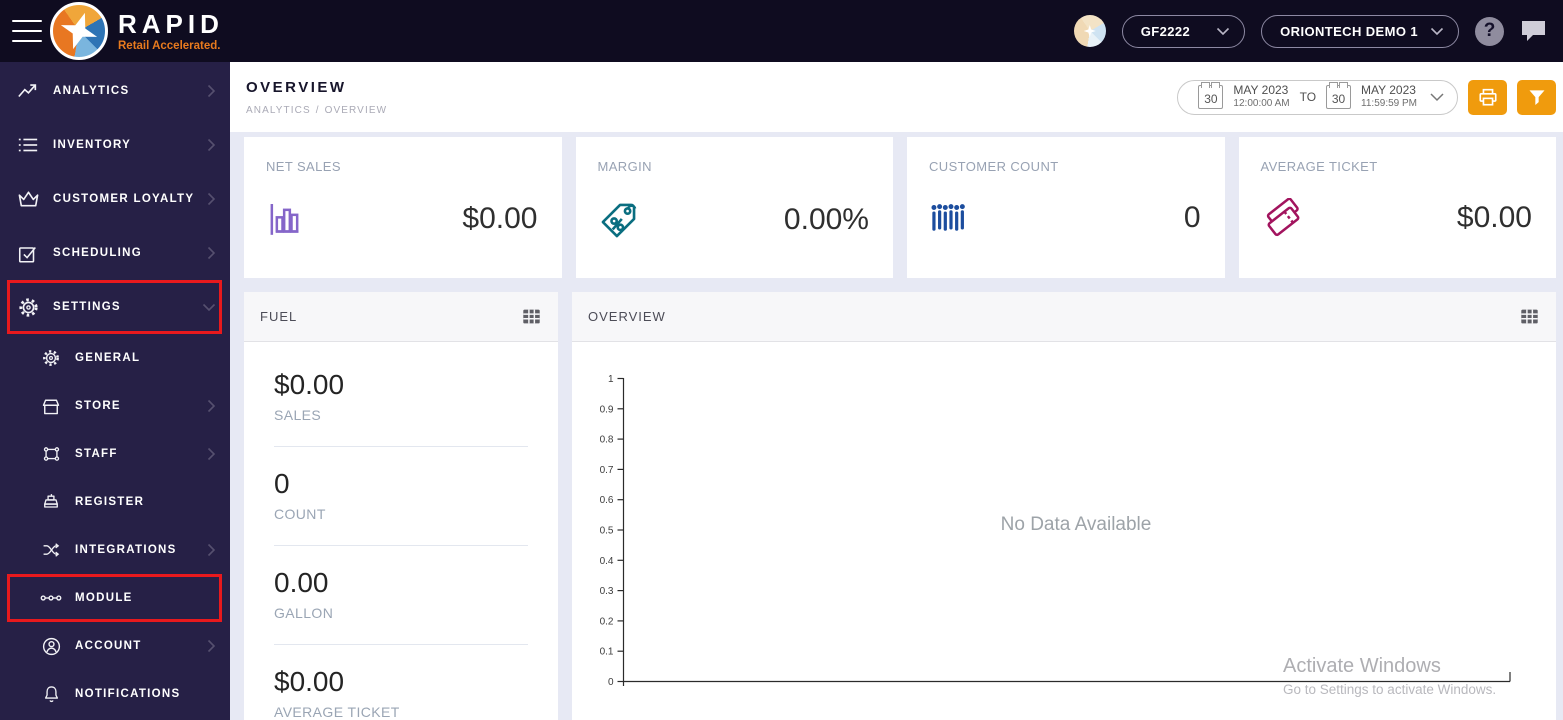 The image size is (1563, 720). I want to click on fuel-metric-label: GALLON, so click(304, 613).